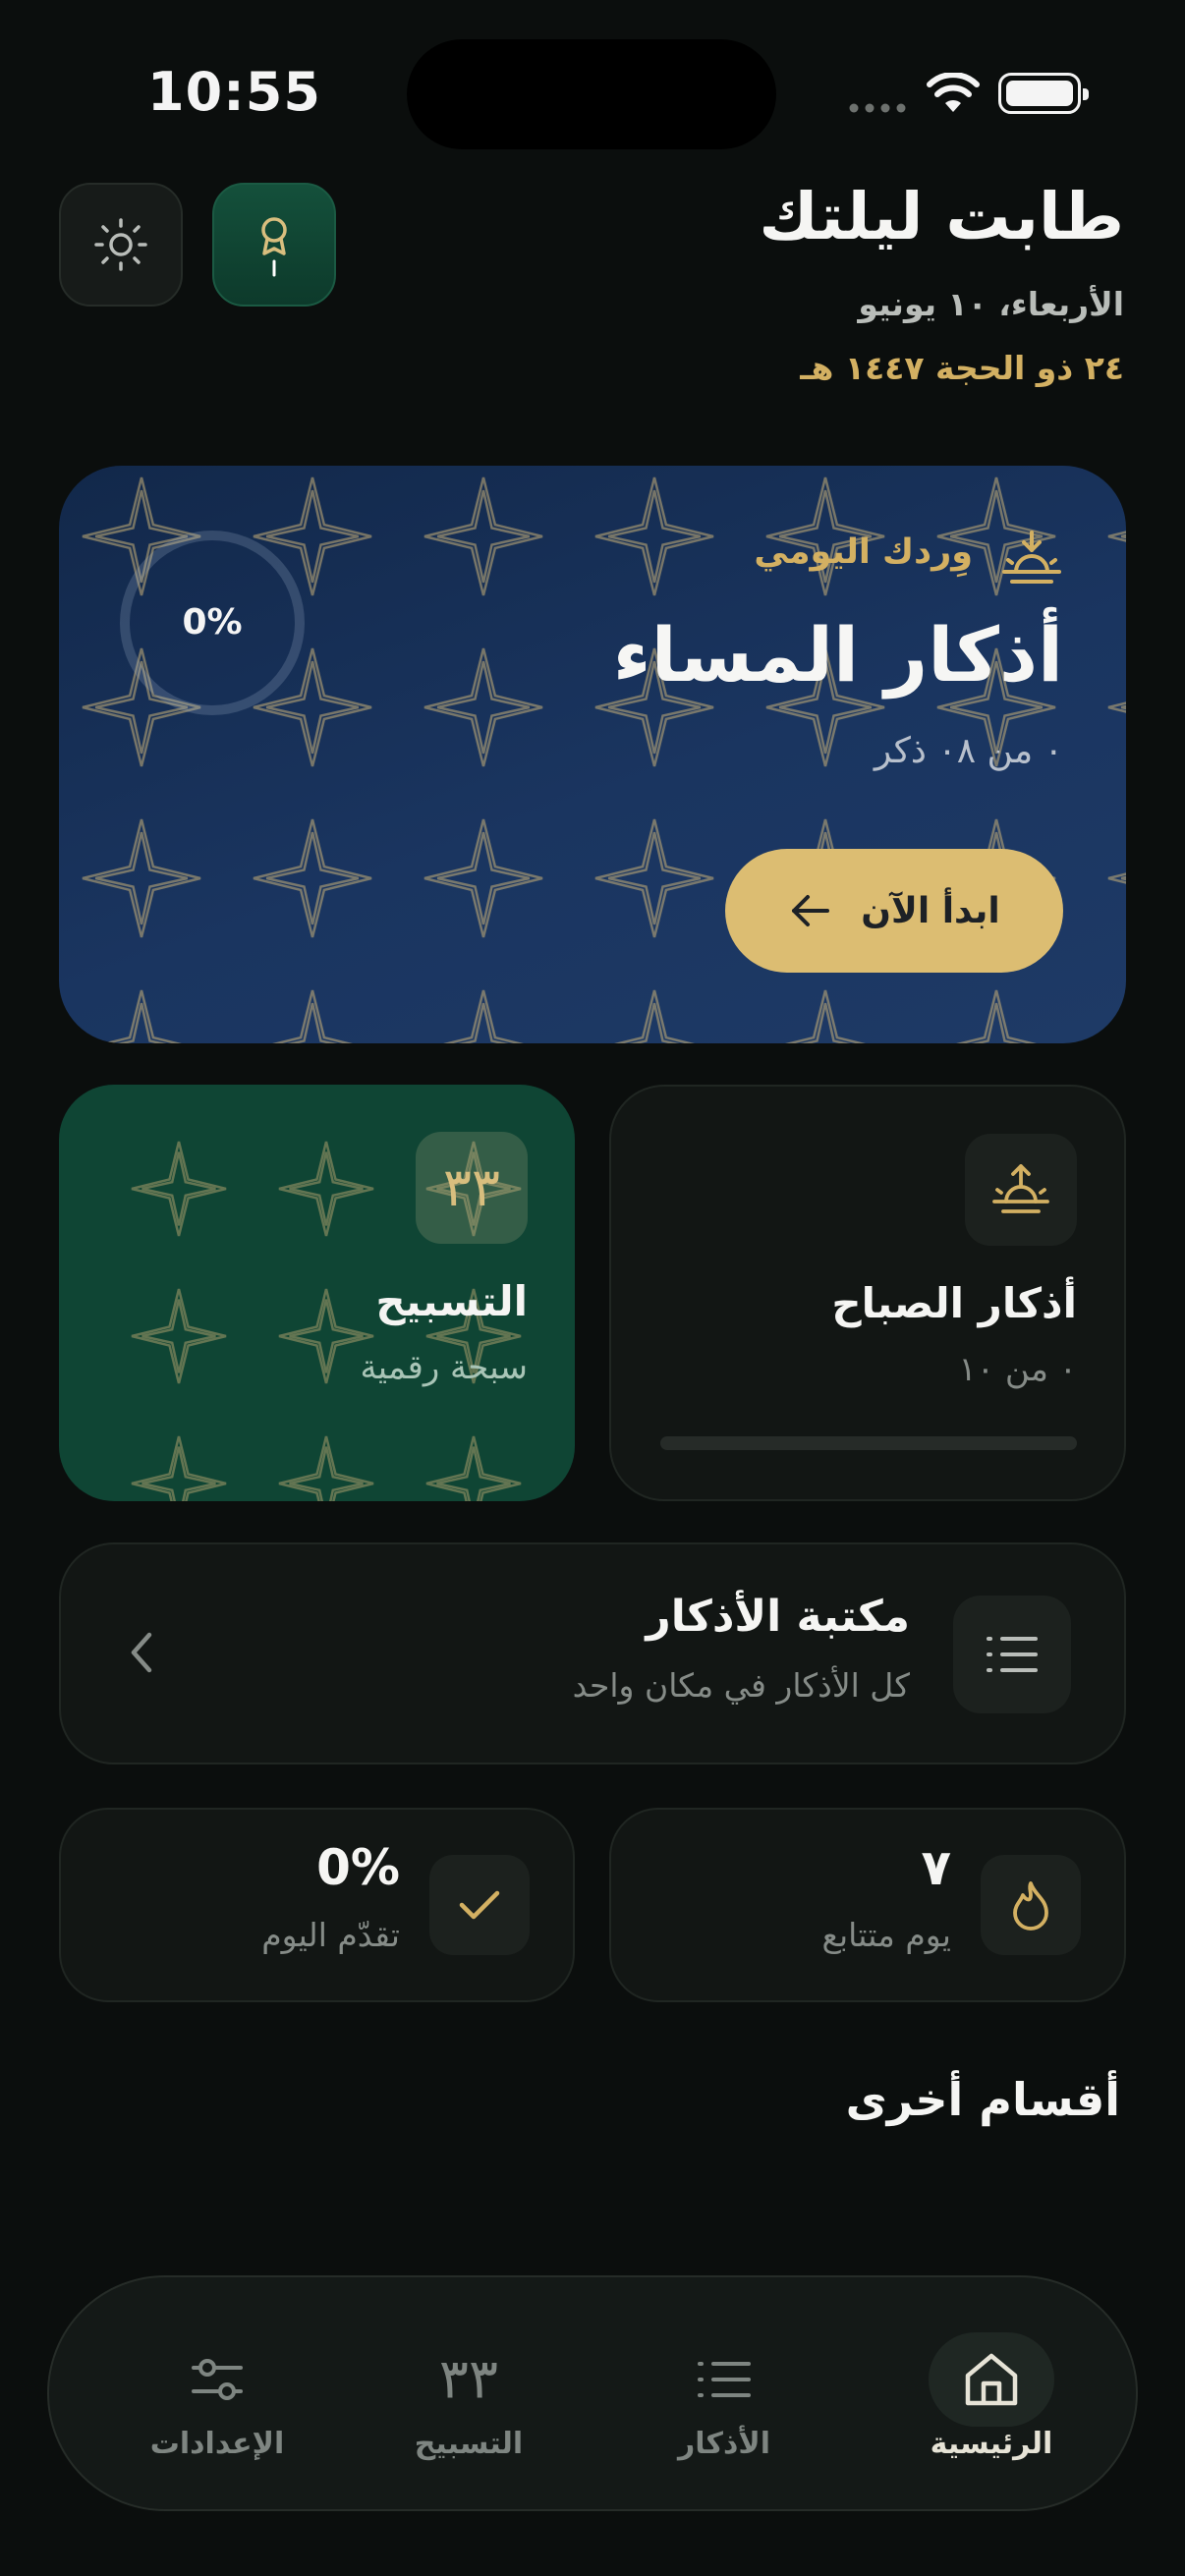 The height and width of the screenshot is (2576, 1185). What do you see at coordinates (234, 92) in the screenshot?
I see `status-time: 10:55` at bounding box center [234, 92].